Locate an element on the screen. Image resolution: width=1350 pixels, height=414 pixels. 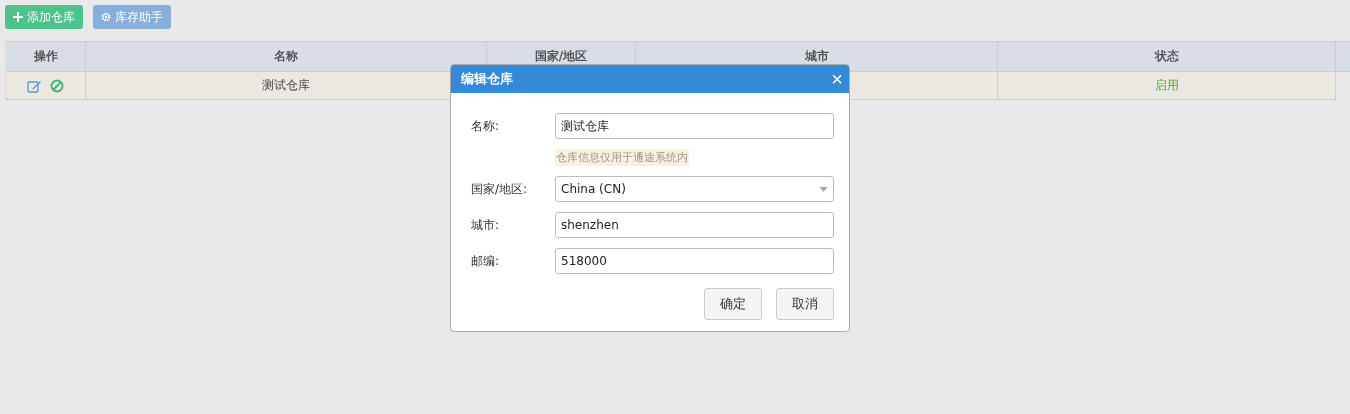
plus-icon is located at coordinates (18, 17).